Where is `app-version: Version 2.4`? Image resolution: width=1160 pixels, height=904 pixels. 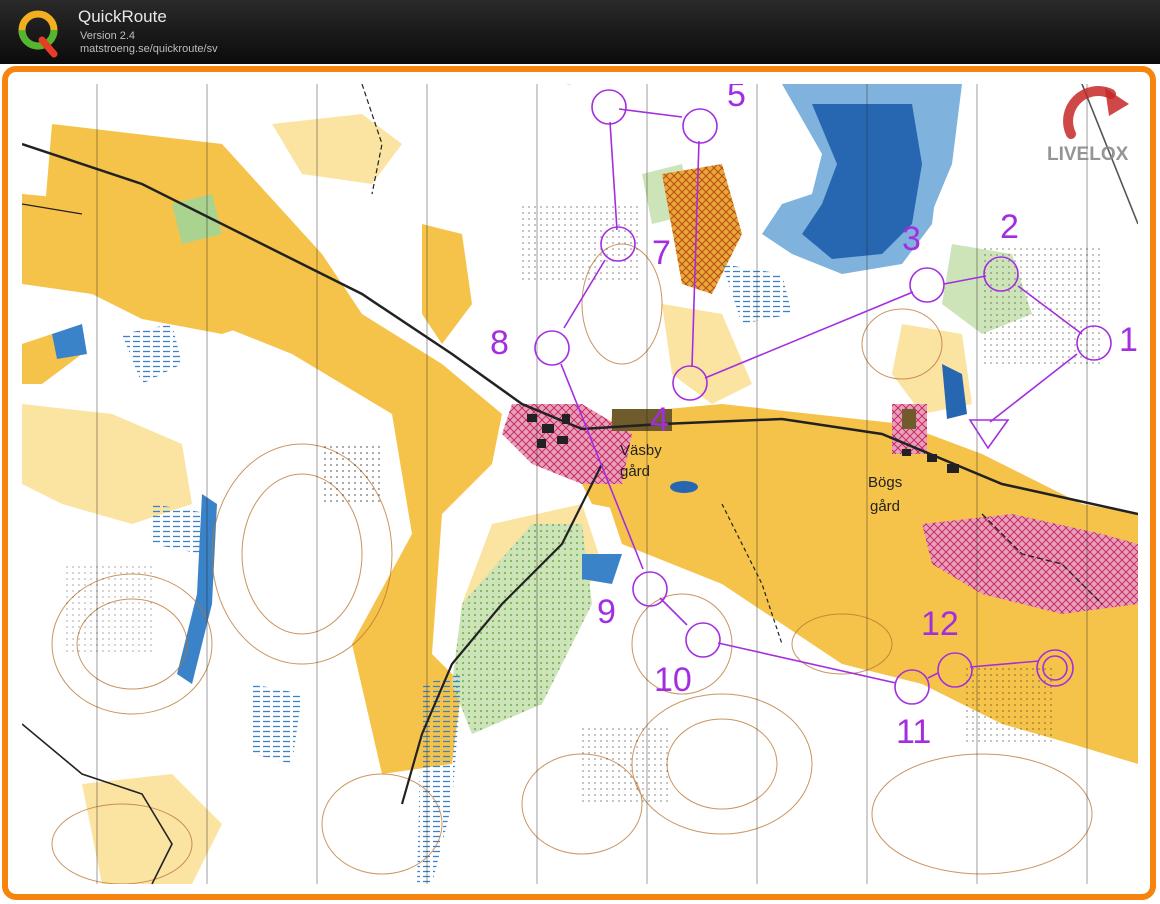 app-version: Version 2.4 is located at coordinates (108, 36).